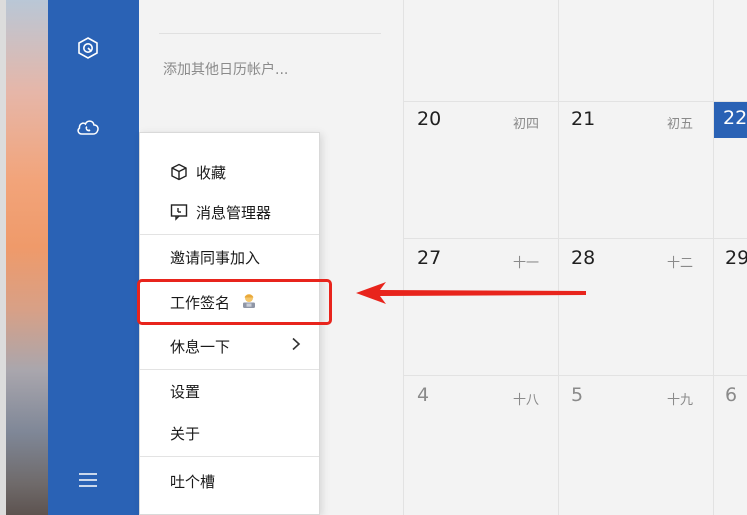 This screenshot has height=515, width=747. I want to click on menu-item-settings: 设置, so click(229, 391).